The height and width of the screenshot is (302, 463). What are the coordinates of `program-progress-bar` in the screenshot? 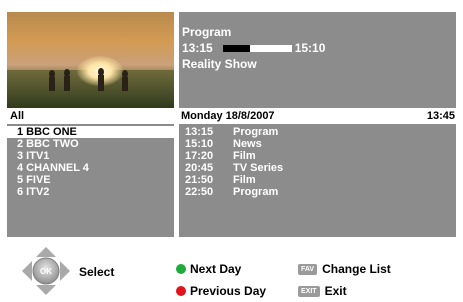 It's located at (257, 48).